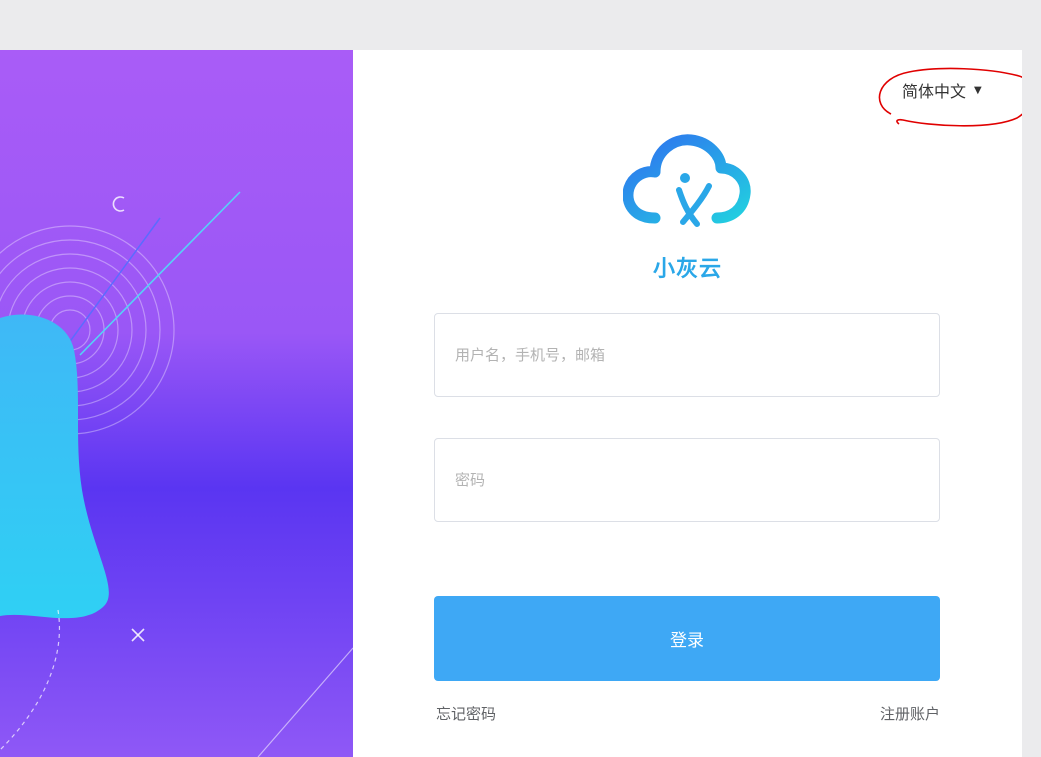 This screenshot has width=1041, height=757. I want to click on caret-down-icon: ▼, so click(978, 90).